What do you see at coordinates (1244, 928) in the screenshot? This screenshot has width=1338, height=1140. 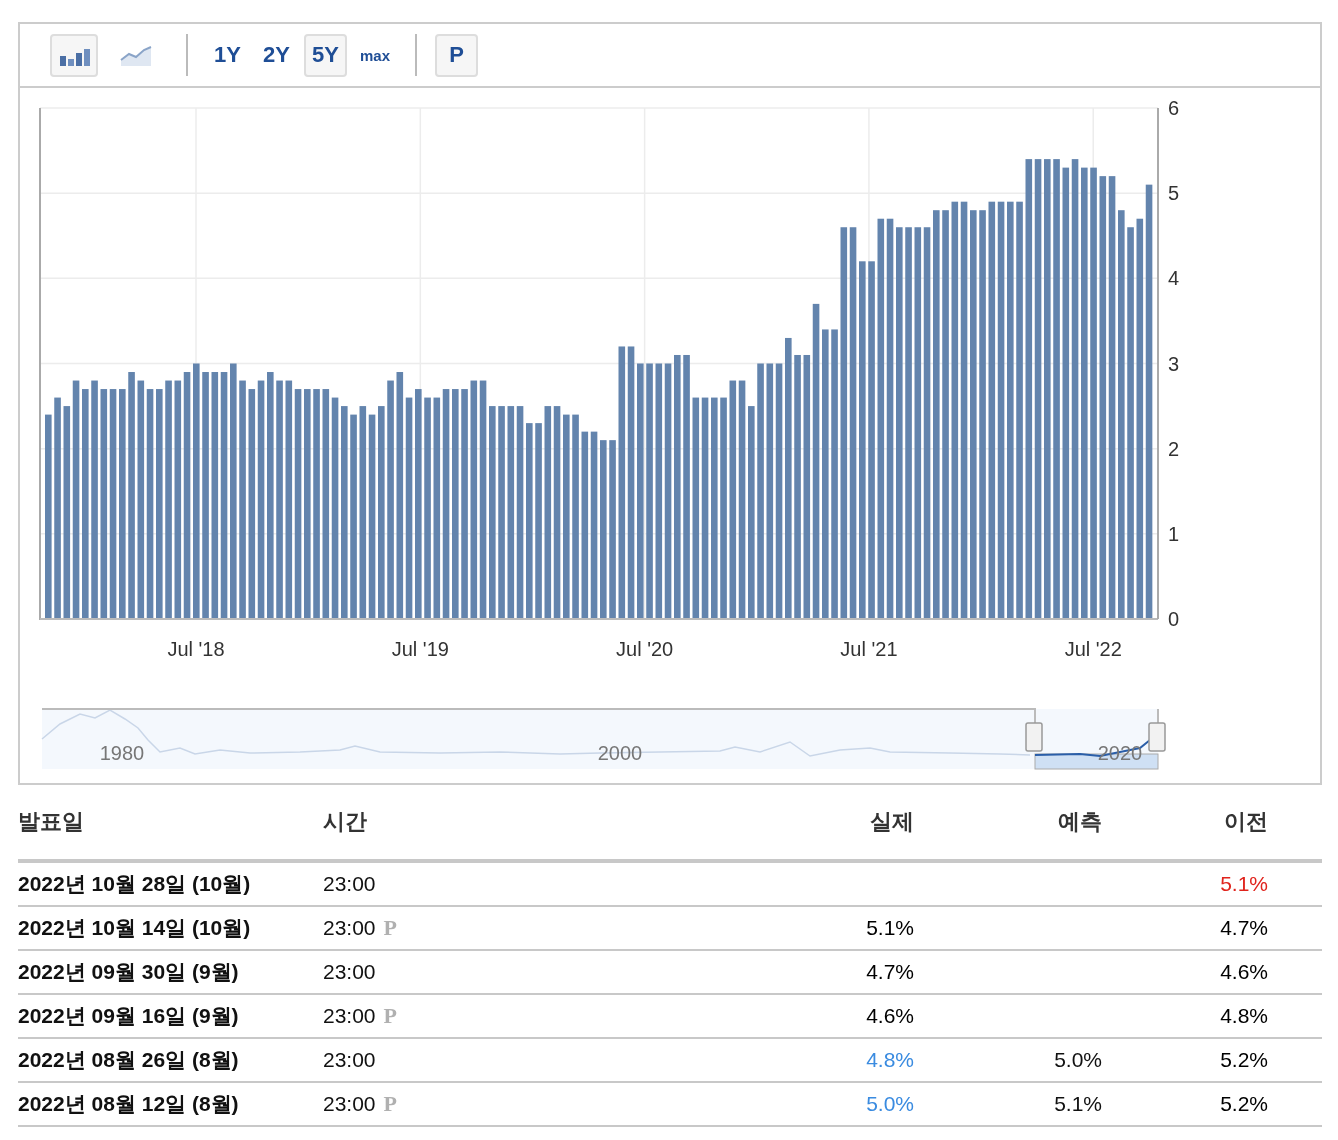 I see `previous-value: 4.7%` at bounding box center [1244, 928].